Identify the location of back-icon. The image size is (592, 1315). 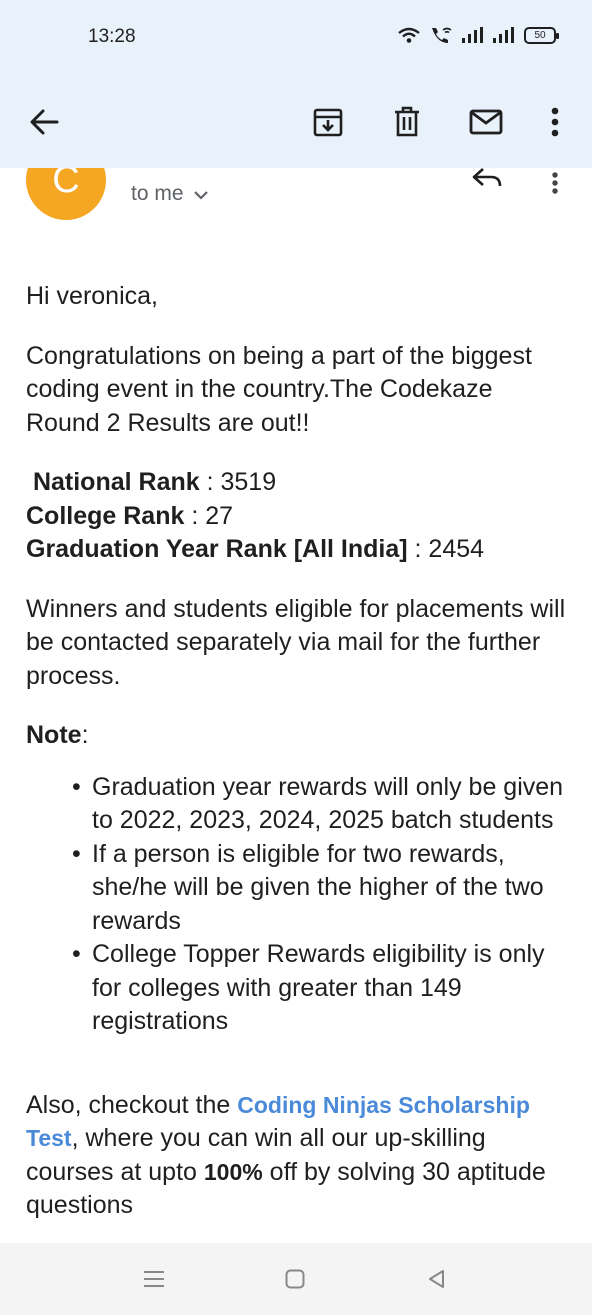
(436, 1279).